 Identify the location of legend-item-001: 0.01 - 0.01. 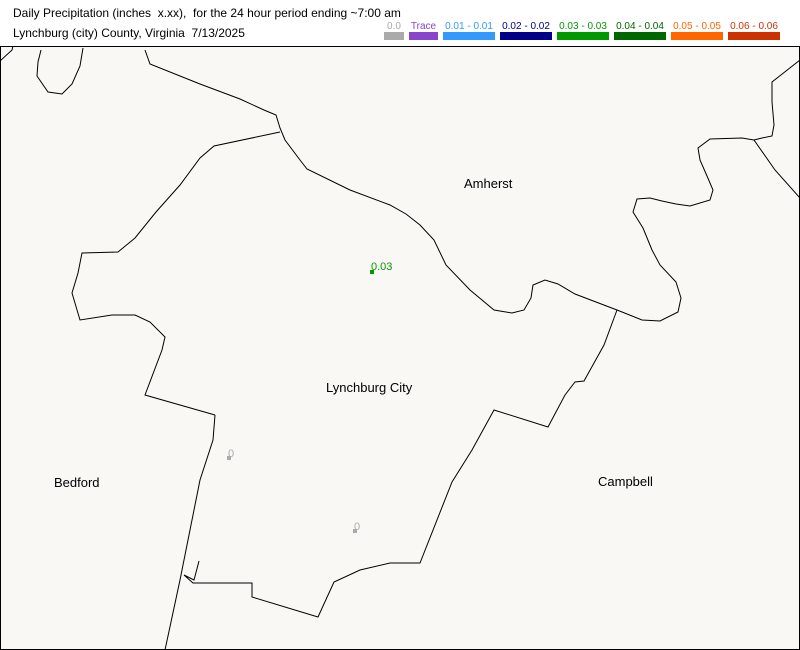
(469, 31).